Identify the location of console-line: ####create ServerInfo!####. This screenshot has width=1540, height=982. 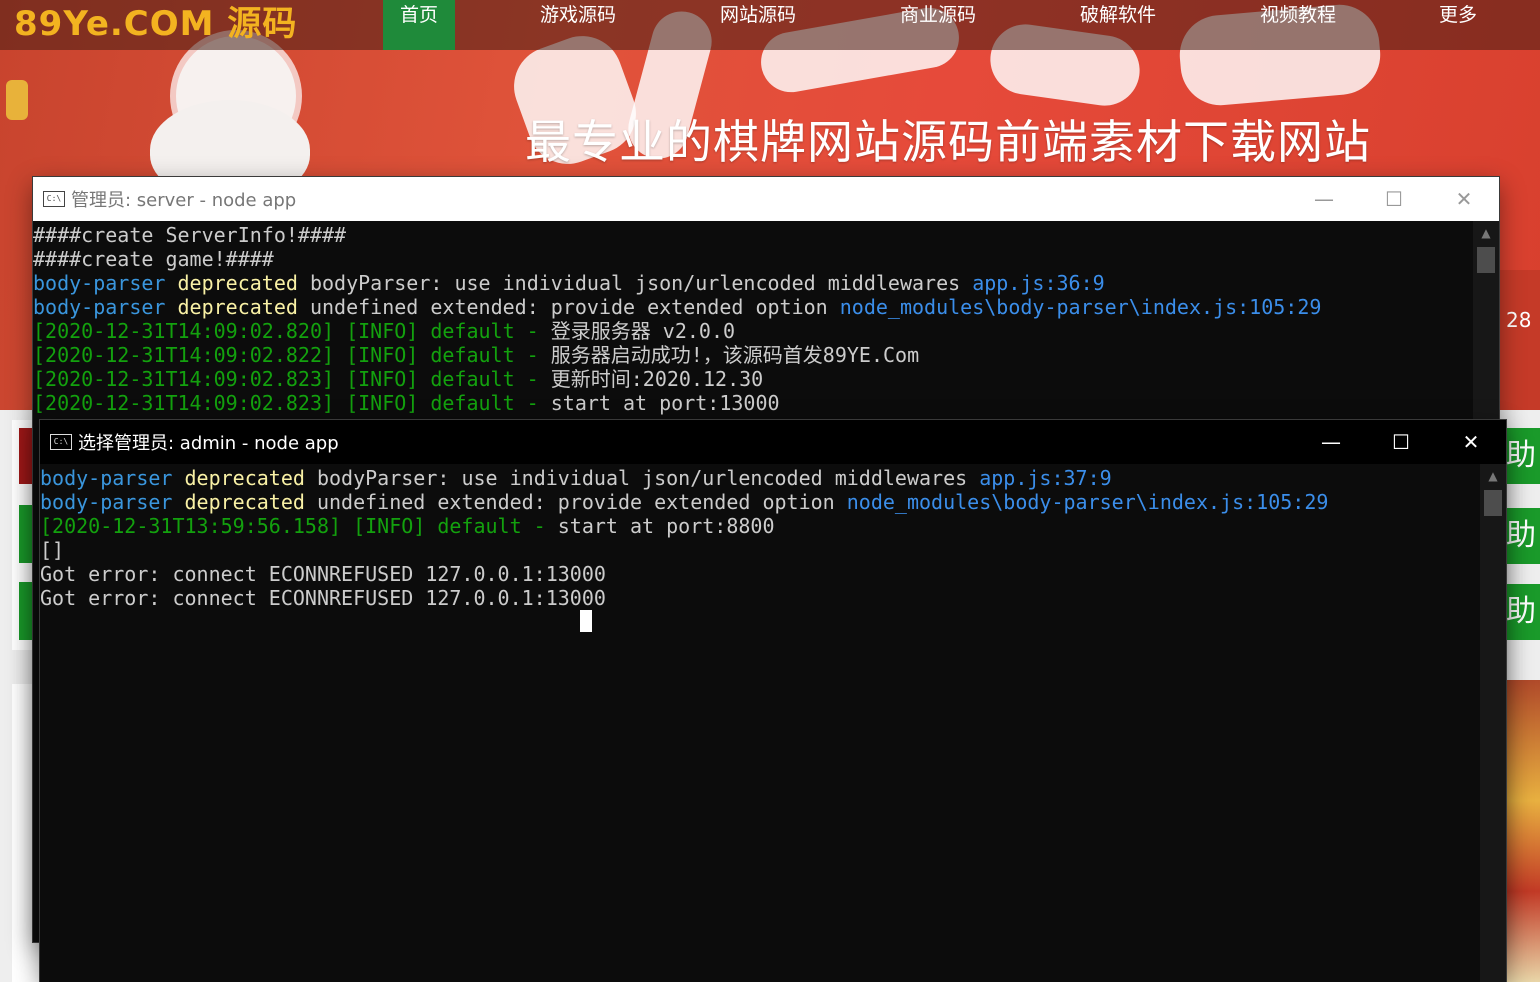
(753, 235).